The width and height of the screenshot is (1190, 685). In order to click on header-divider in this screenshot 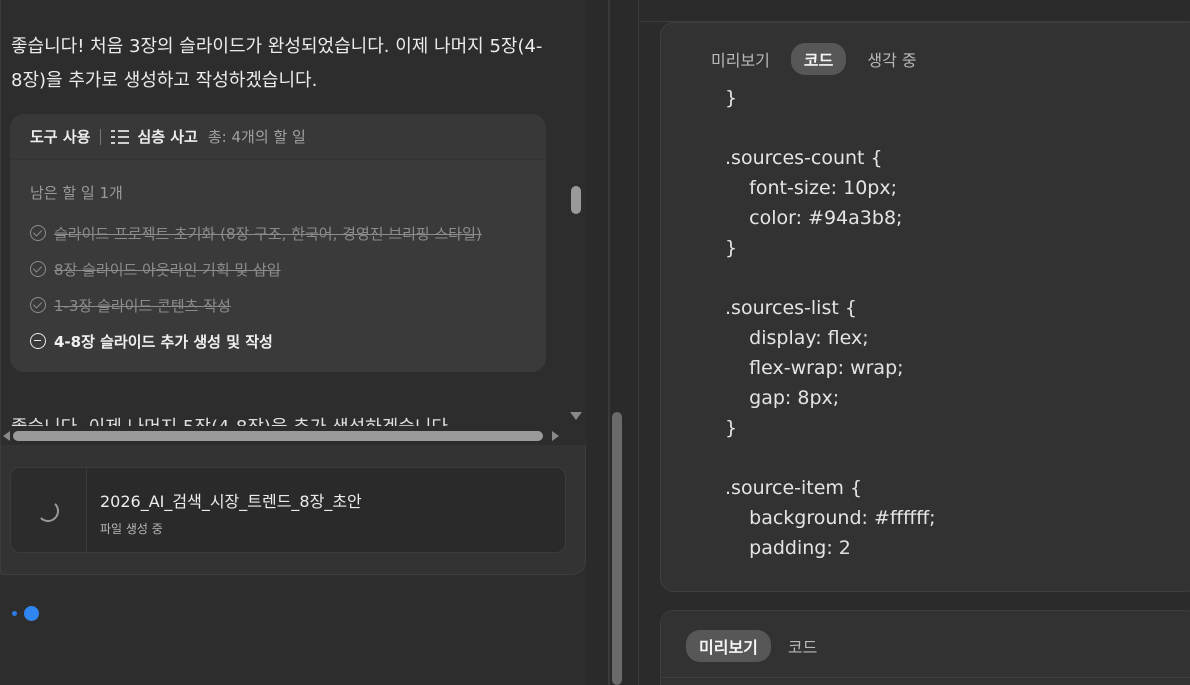, I will do `click(101, 136)`.